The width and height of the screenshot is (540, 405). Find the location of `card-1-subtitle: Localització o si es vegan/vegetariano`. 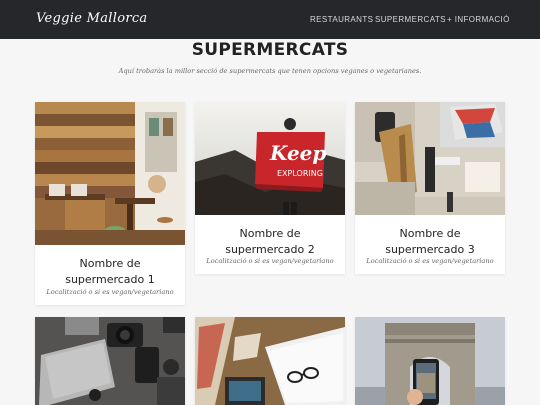

card-1-subtitle: Localització o si es vegan/vegetariano is located at coordinates (110, 292).